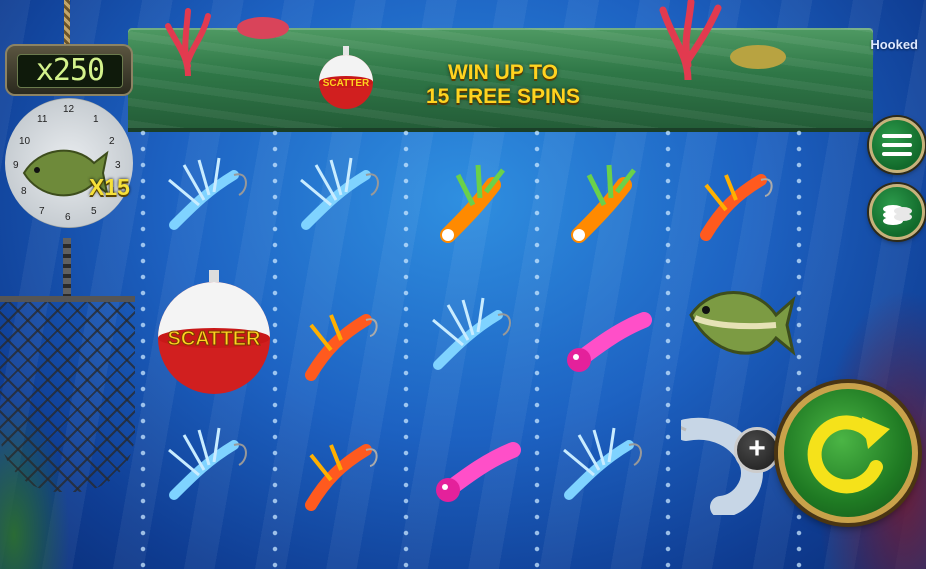 The height and width of the screenshot is (569, 926). I want to click on win-multiplier-badge: X15, so click(109, 187).